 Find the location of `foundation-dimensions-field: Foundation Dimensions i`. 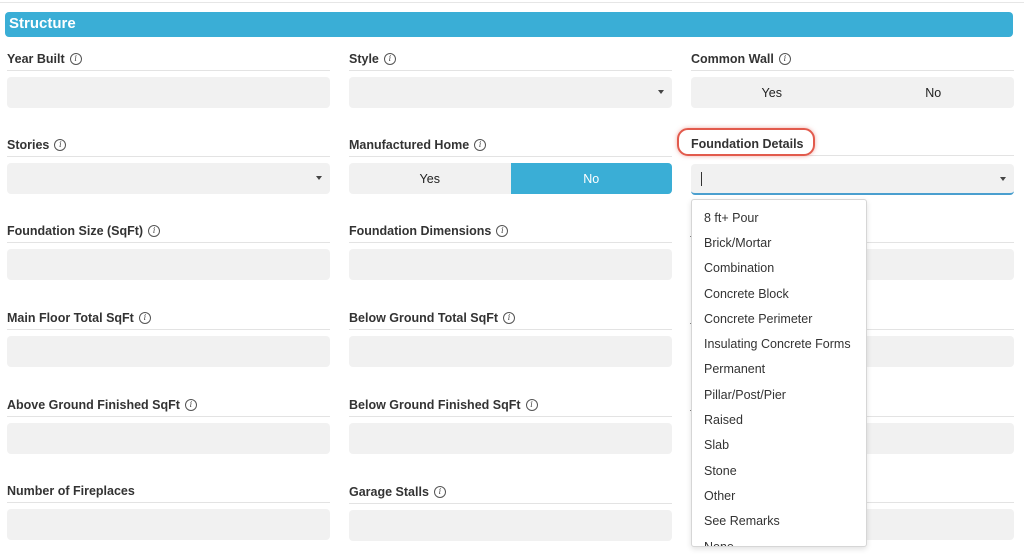

foundation-dimensions-field: Foundation Dimensions i is located at coordinates (510, 249).